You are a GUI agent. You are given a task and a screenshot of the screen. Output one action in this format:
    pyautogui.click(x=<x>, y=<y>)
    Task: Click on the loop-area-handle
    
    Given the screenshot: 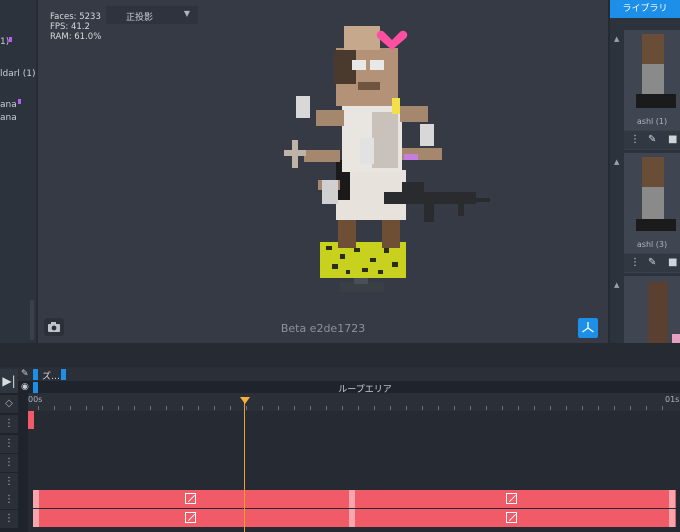 What is the action you would take?
    pyautogui.click(x=35, y=387)
    